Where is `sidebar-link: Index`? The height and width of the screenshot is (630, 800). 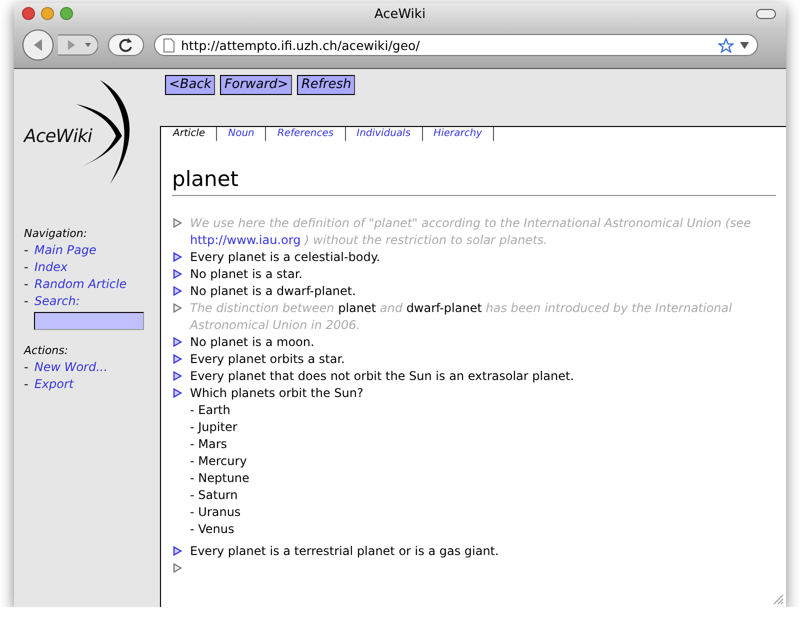 sidebar-link: Index is located at coordinates (51, 267).